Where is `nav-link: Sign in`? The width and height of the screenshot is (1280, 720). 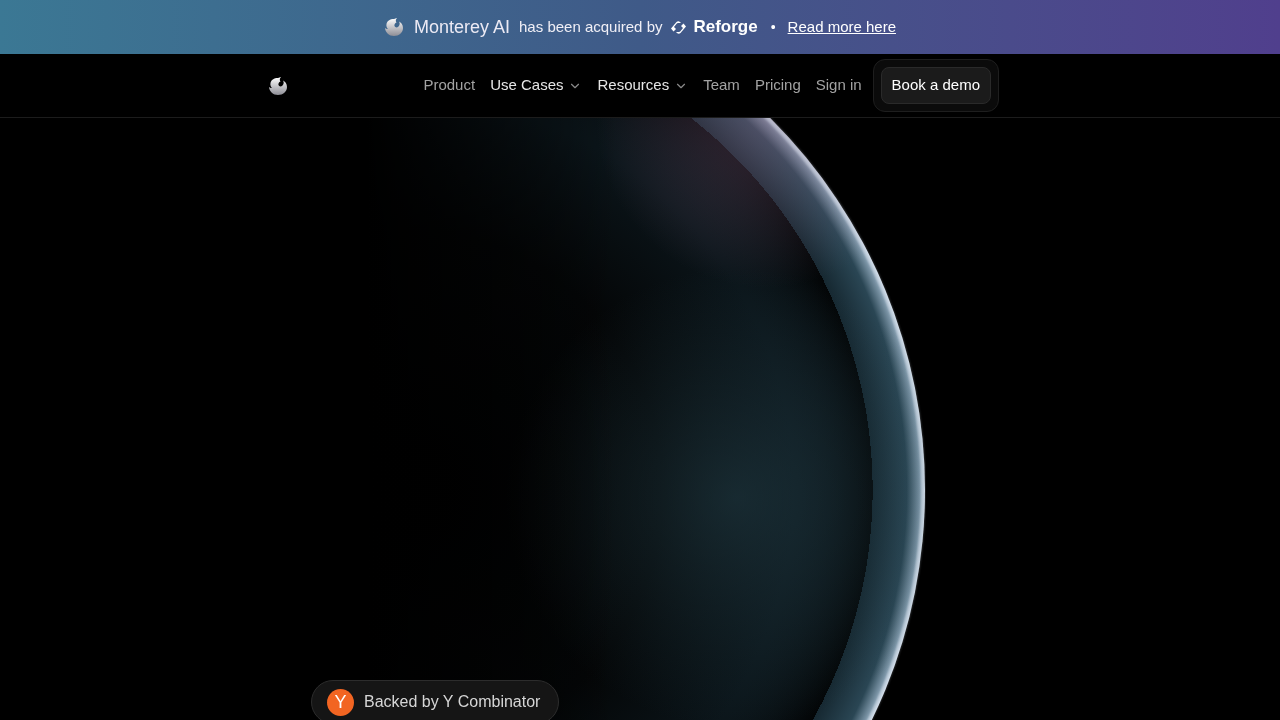 nav-link: Sign in is located at coordinates (838, 85).